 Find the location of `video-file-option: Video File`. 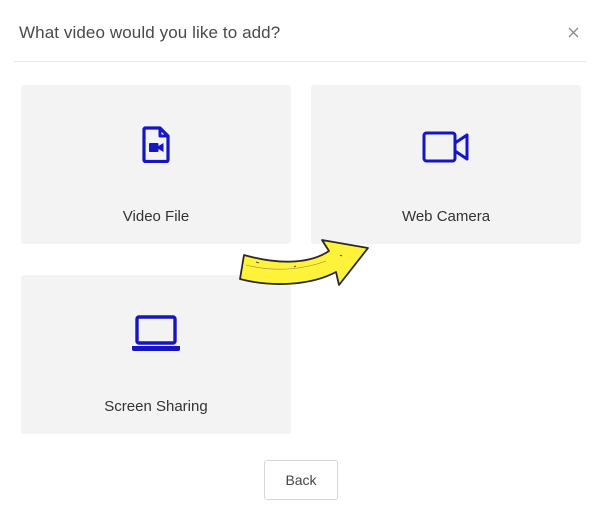

video-file-option: Video File is located at coordinates (156, 164).